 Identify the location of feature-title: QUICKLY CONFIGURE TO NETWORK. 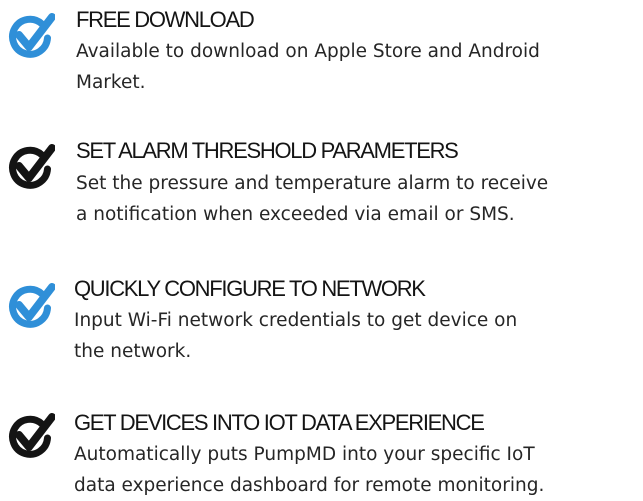
(250, 288).